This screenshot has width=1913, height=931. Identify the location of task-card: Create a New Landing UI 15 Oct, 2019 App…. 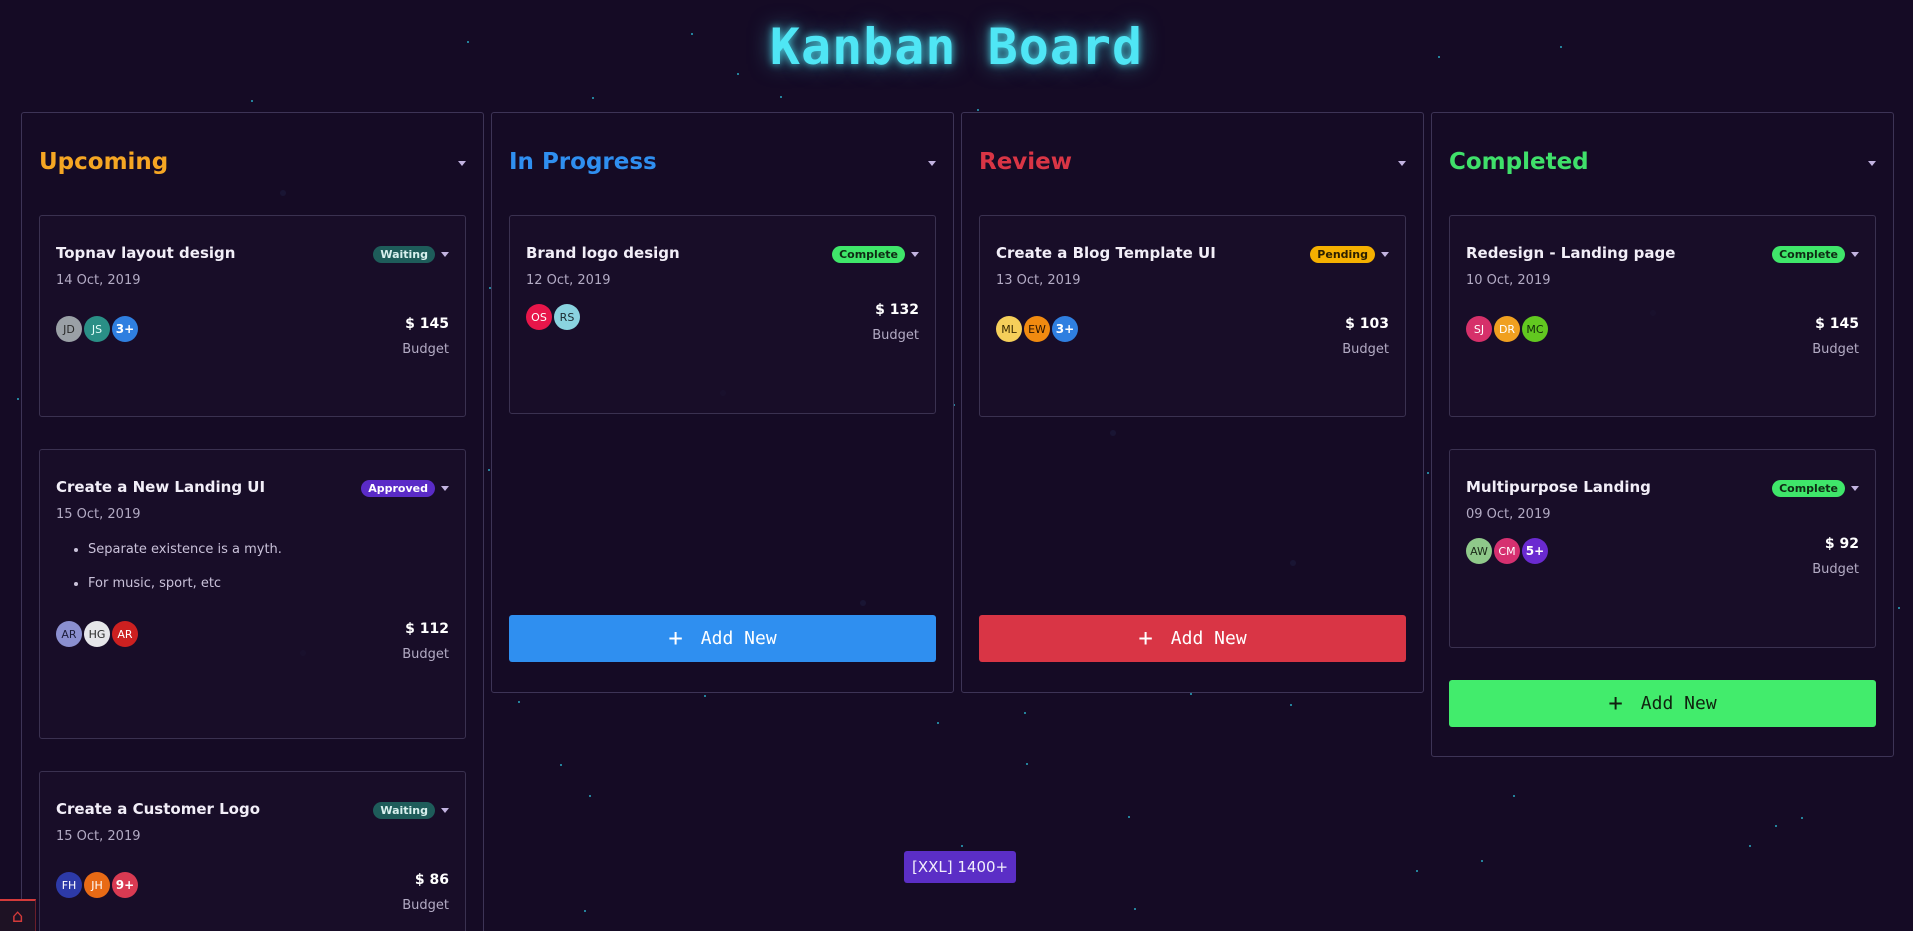
(252, 594).